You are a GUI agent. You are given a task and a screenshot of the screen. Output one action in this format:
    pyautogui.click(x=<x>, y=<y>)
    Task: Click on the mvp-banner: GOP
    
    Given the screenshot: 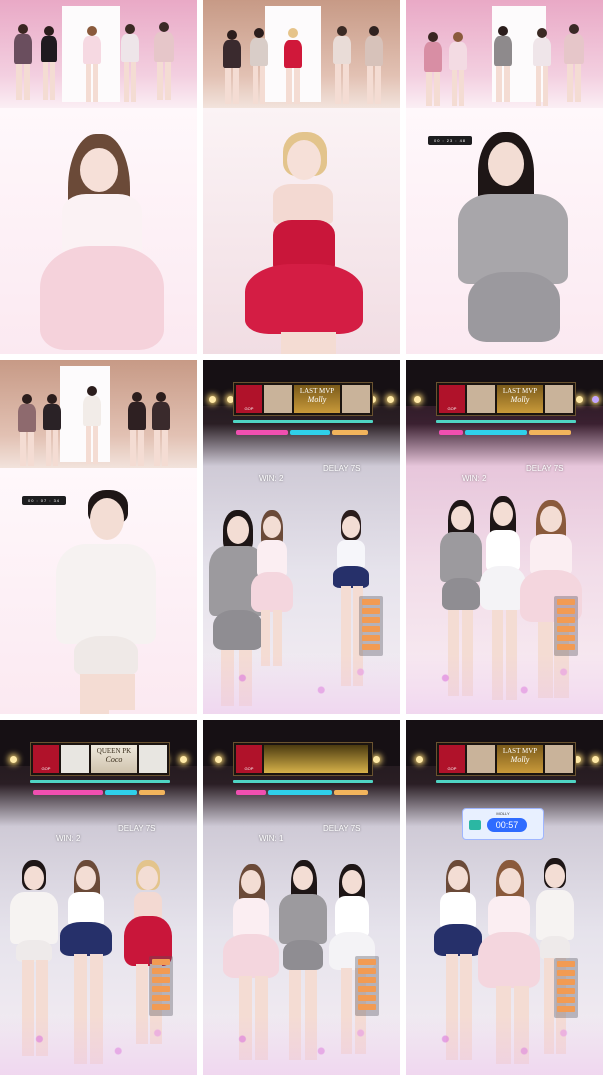 What is the action you would take?
    pyautogui.click(x=303, y=759)
    